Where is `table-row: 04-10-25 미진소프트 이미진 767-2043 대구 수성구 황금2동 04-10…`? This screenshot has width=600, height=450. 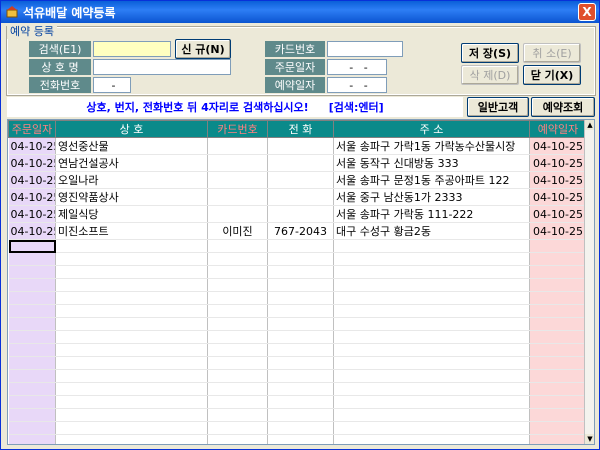 table-row: 04-10-25 미진소프트 이미진 767-2043 대구 수성구 황금2동 04-10… is located at coordinates (297, 231).